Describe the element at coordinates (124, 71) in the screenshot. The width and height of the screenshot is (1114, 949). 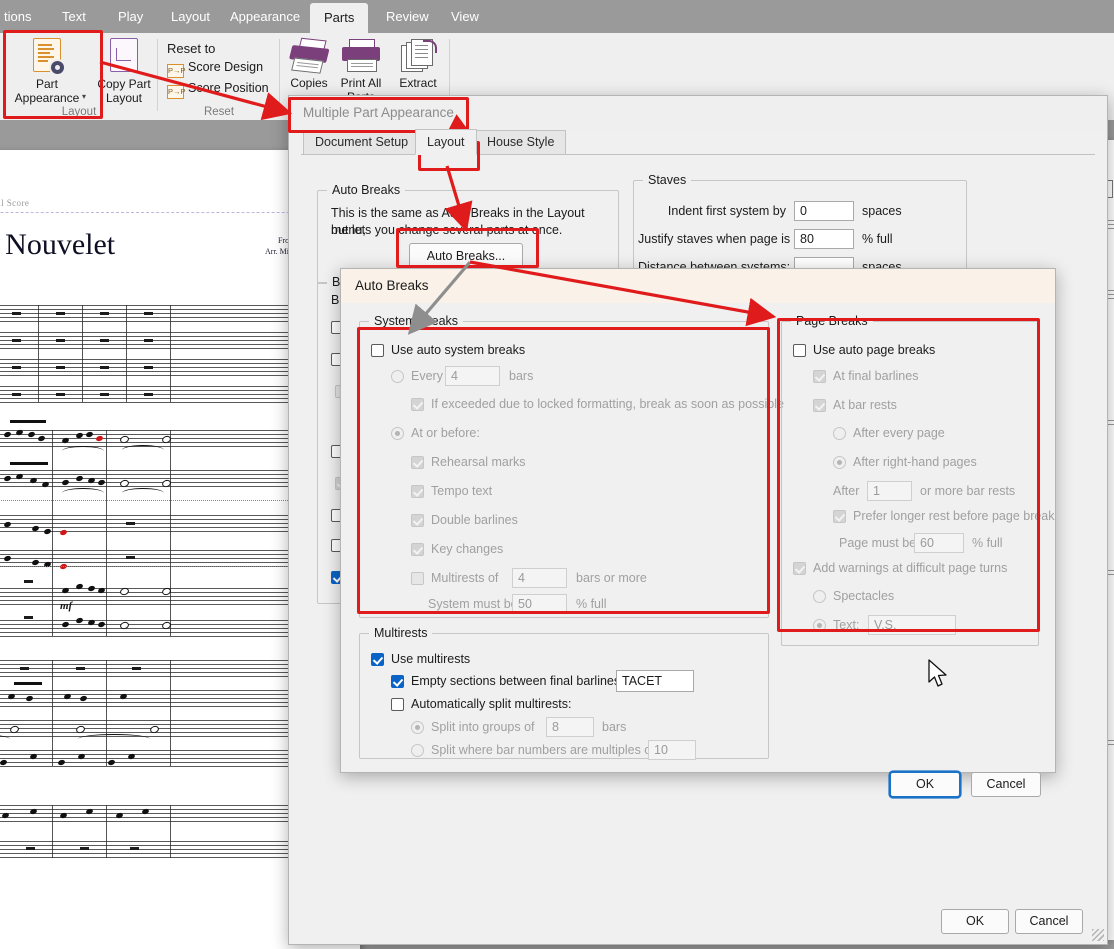
I see `copy-part-layout-button: Copy Part Layout` at that location.